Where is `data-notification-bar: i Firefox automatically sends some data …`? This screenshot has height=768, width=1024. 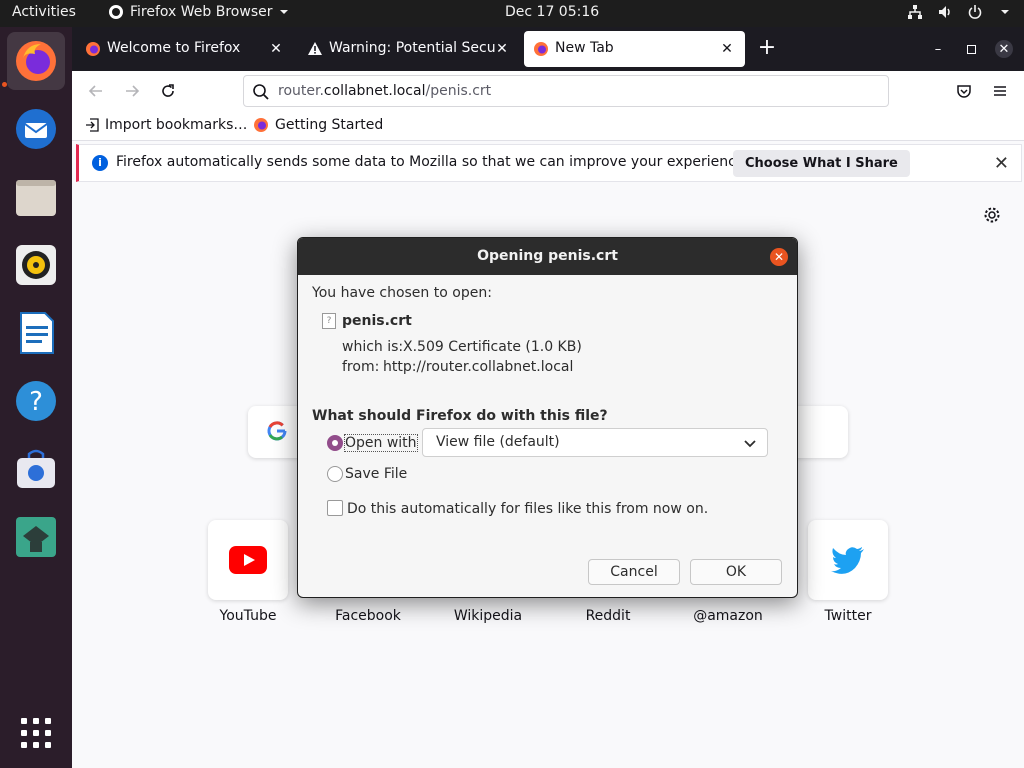
data-notification-bar: i Firefox automatically sends some data … is located at coordinates (549, 163).